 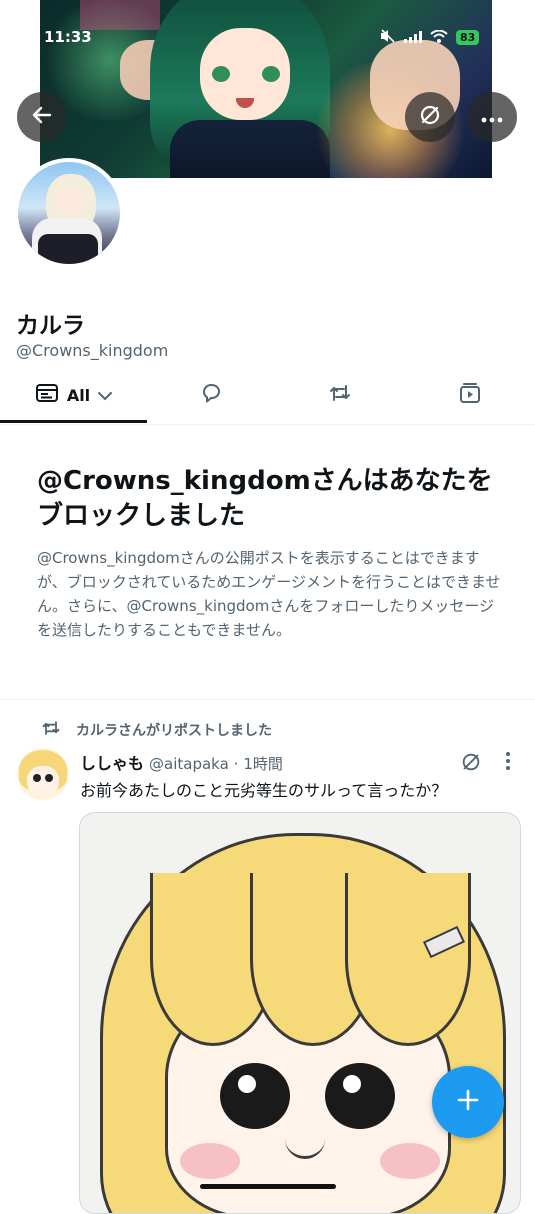 What do you see at coordinates (267, 699) in the screenshot?
I see `divider` at bounding box center [267, 699].